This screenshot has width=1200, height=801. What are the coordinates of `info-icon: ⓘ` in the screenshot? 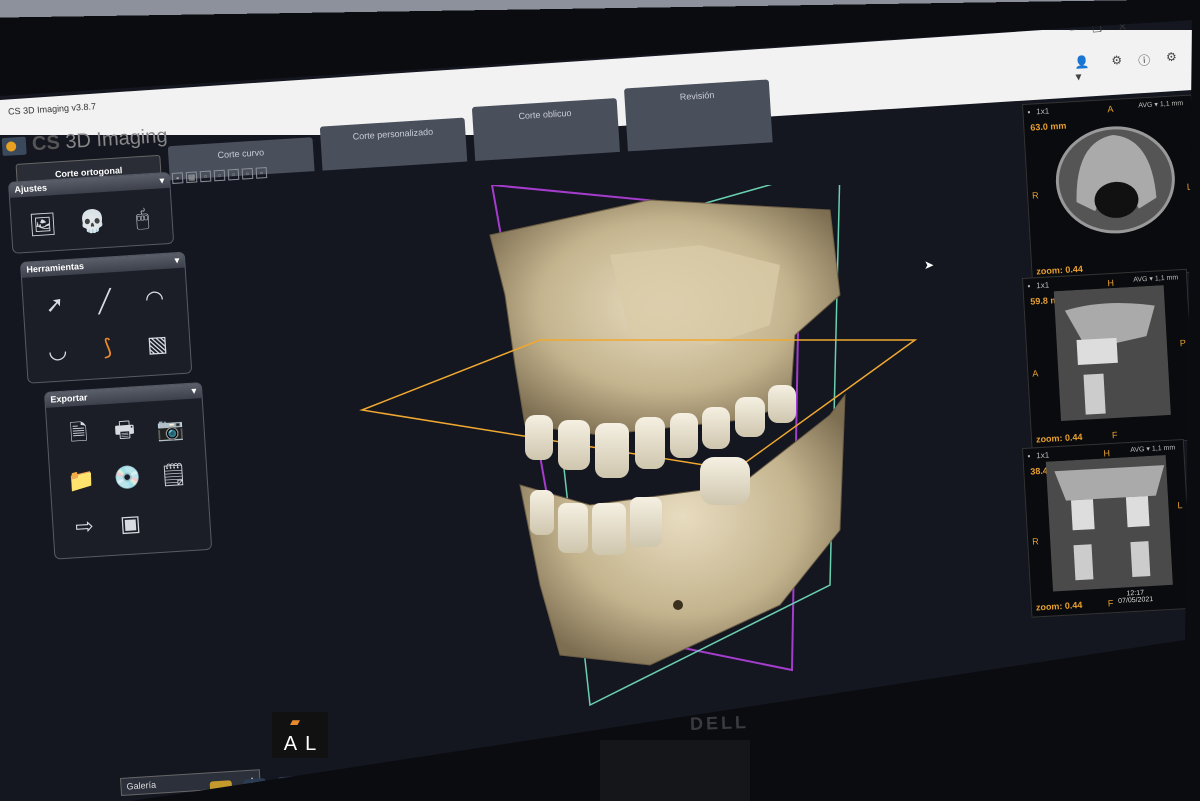 It's located at (1145, 65).